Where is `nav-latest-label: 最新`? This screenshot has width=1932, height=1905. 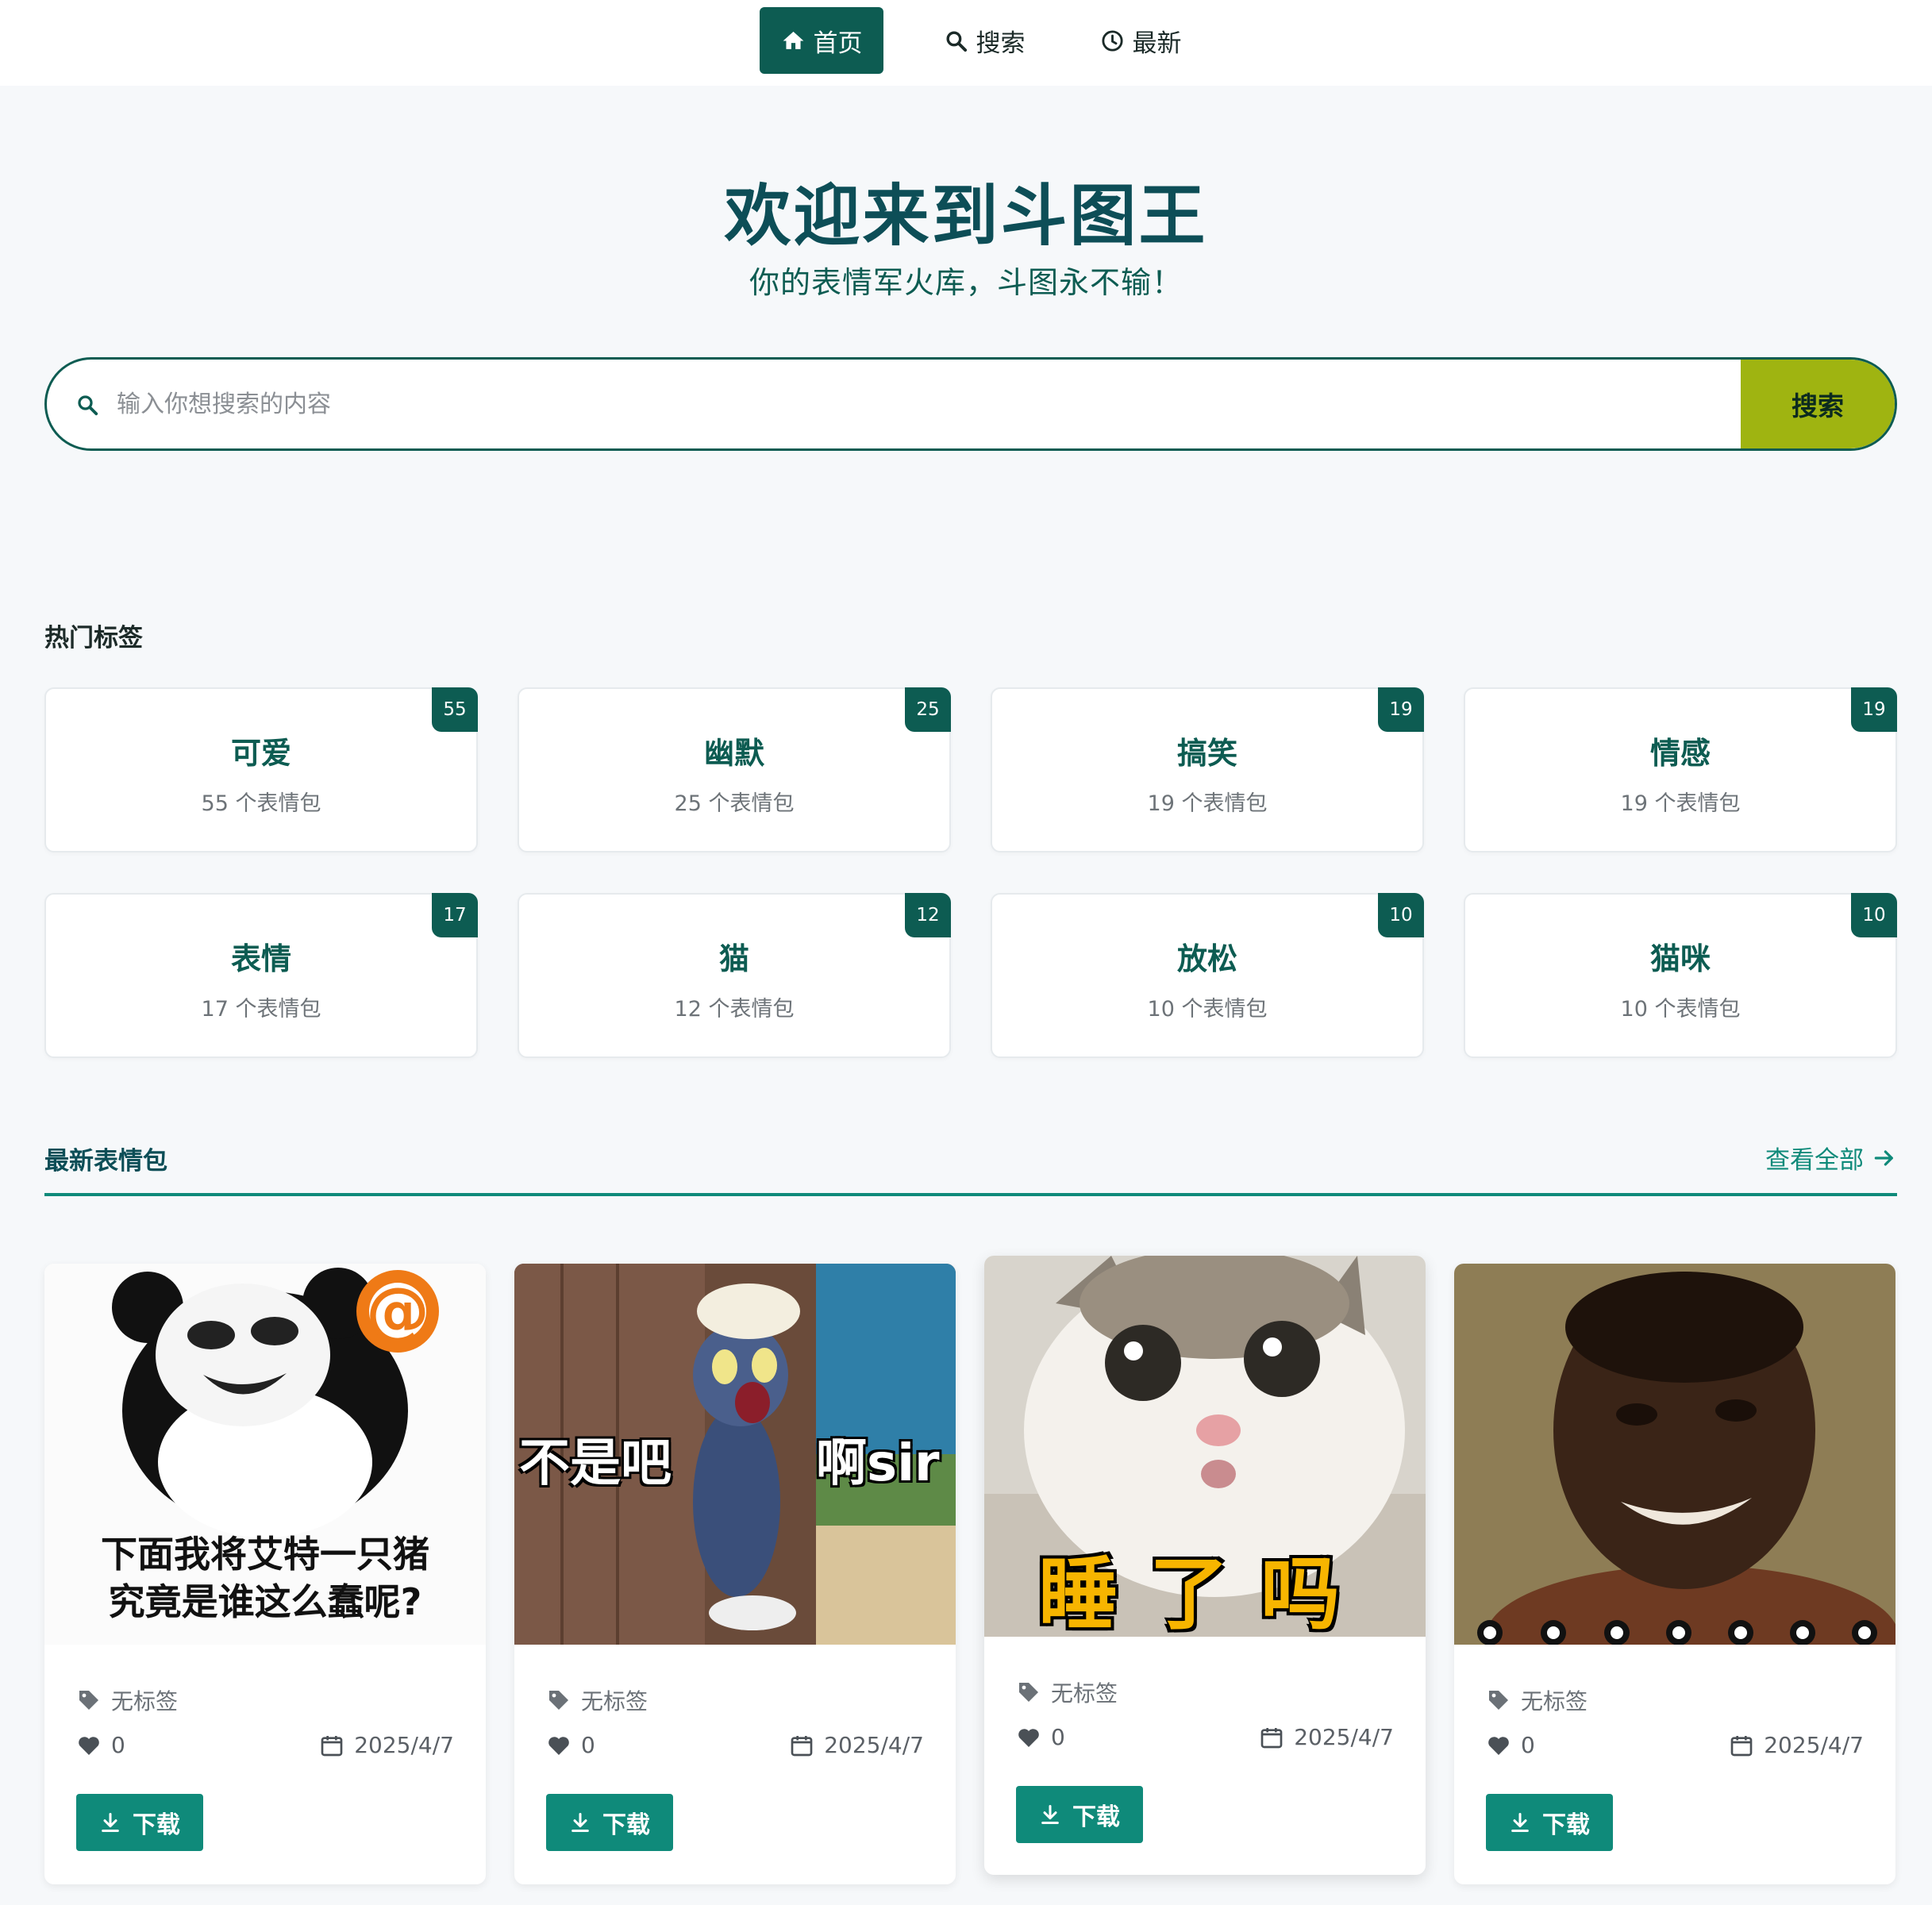 nav-latest-label: 最新 is located at coordinates (1157, 43).